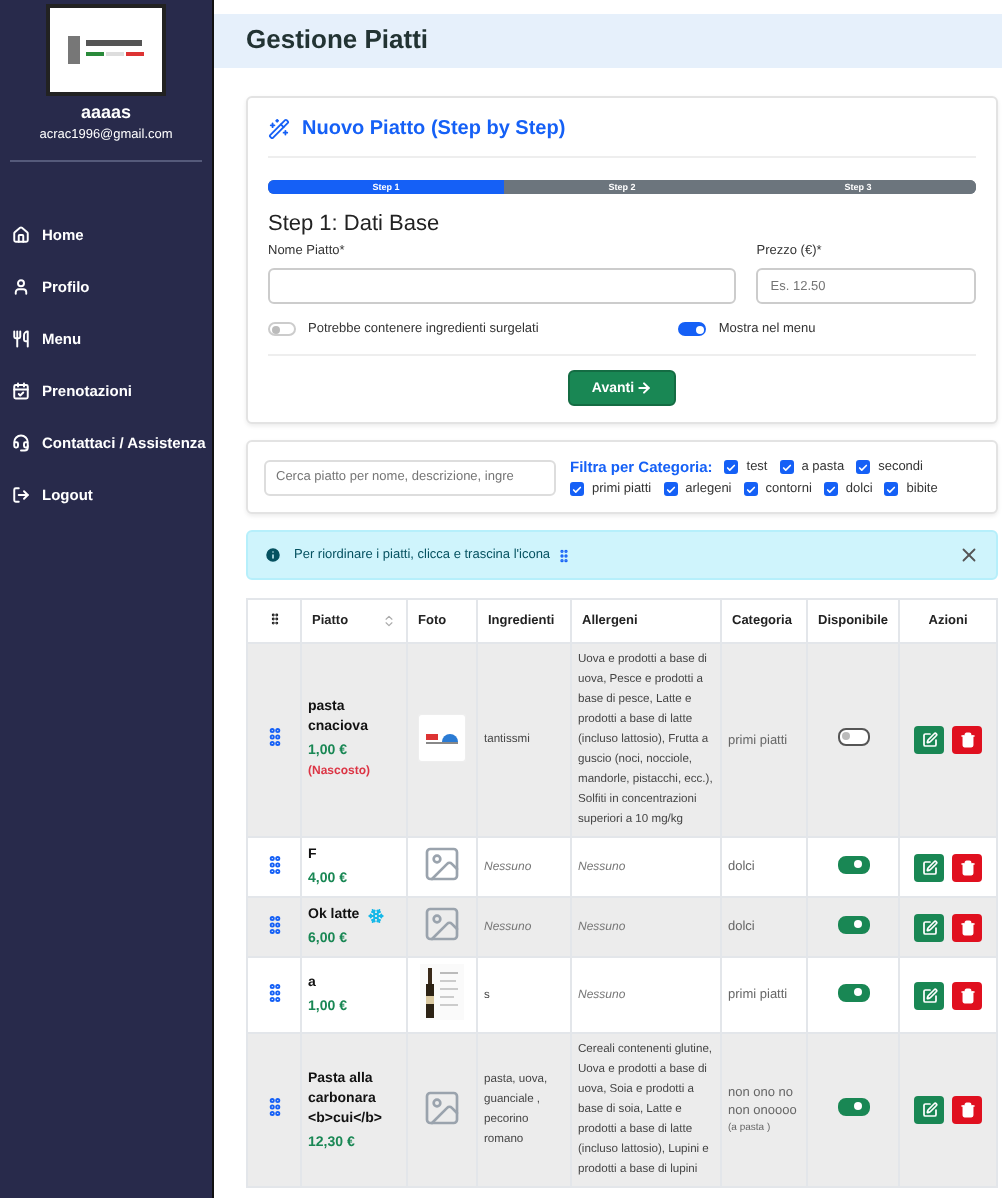 The height and width of the screenshot is (1198, 1002). I want to click on logo, so click(106, 50).